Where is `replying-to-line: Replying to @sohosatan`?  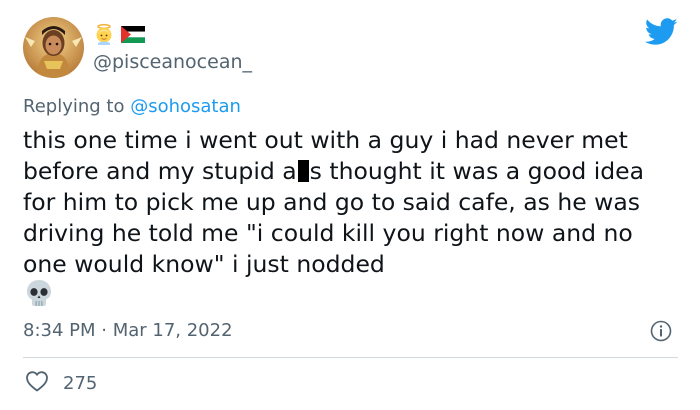 replying-to-line: Replying to @sohosatan is located at coordinates (132, 107).